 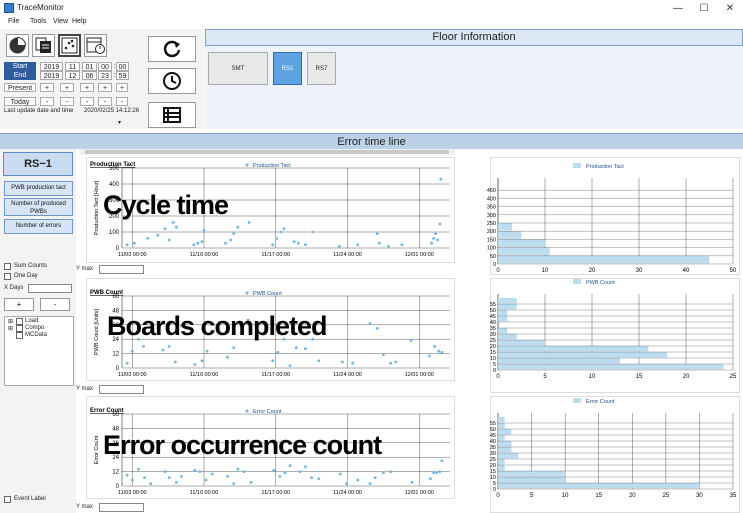 What do you see at coordinates (493, 305) in the screenshot?
I see `y-tick-label: 55` at bounding box center [493, 305].